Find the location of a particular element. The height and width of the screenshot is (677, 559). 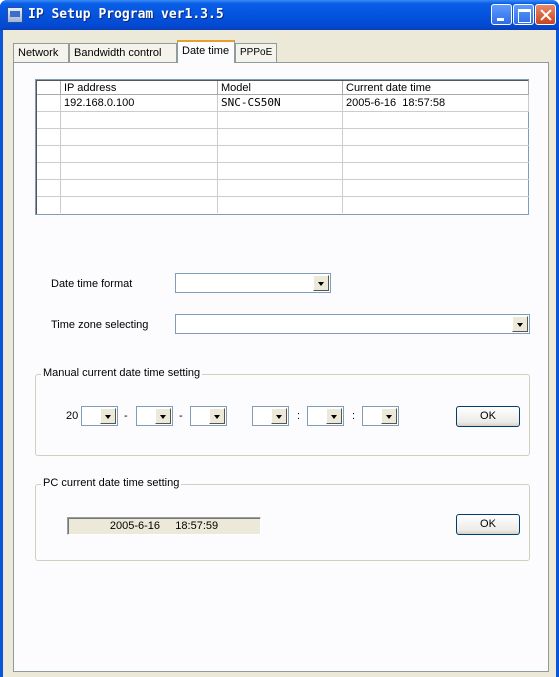

tab-bandwidth-control: Bandwidth control is located at coordinates (123, 52).